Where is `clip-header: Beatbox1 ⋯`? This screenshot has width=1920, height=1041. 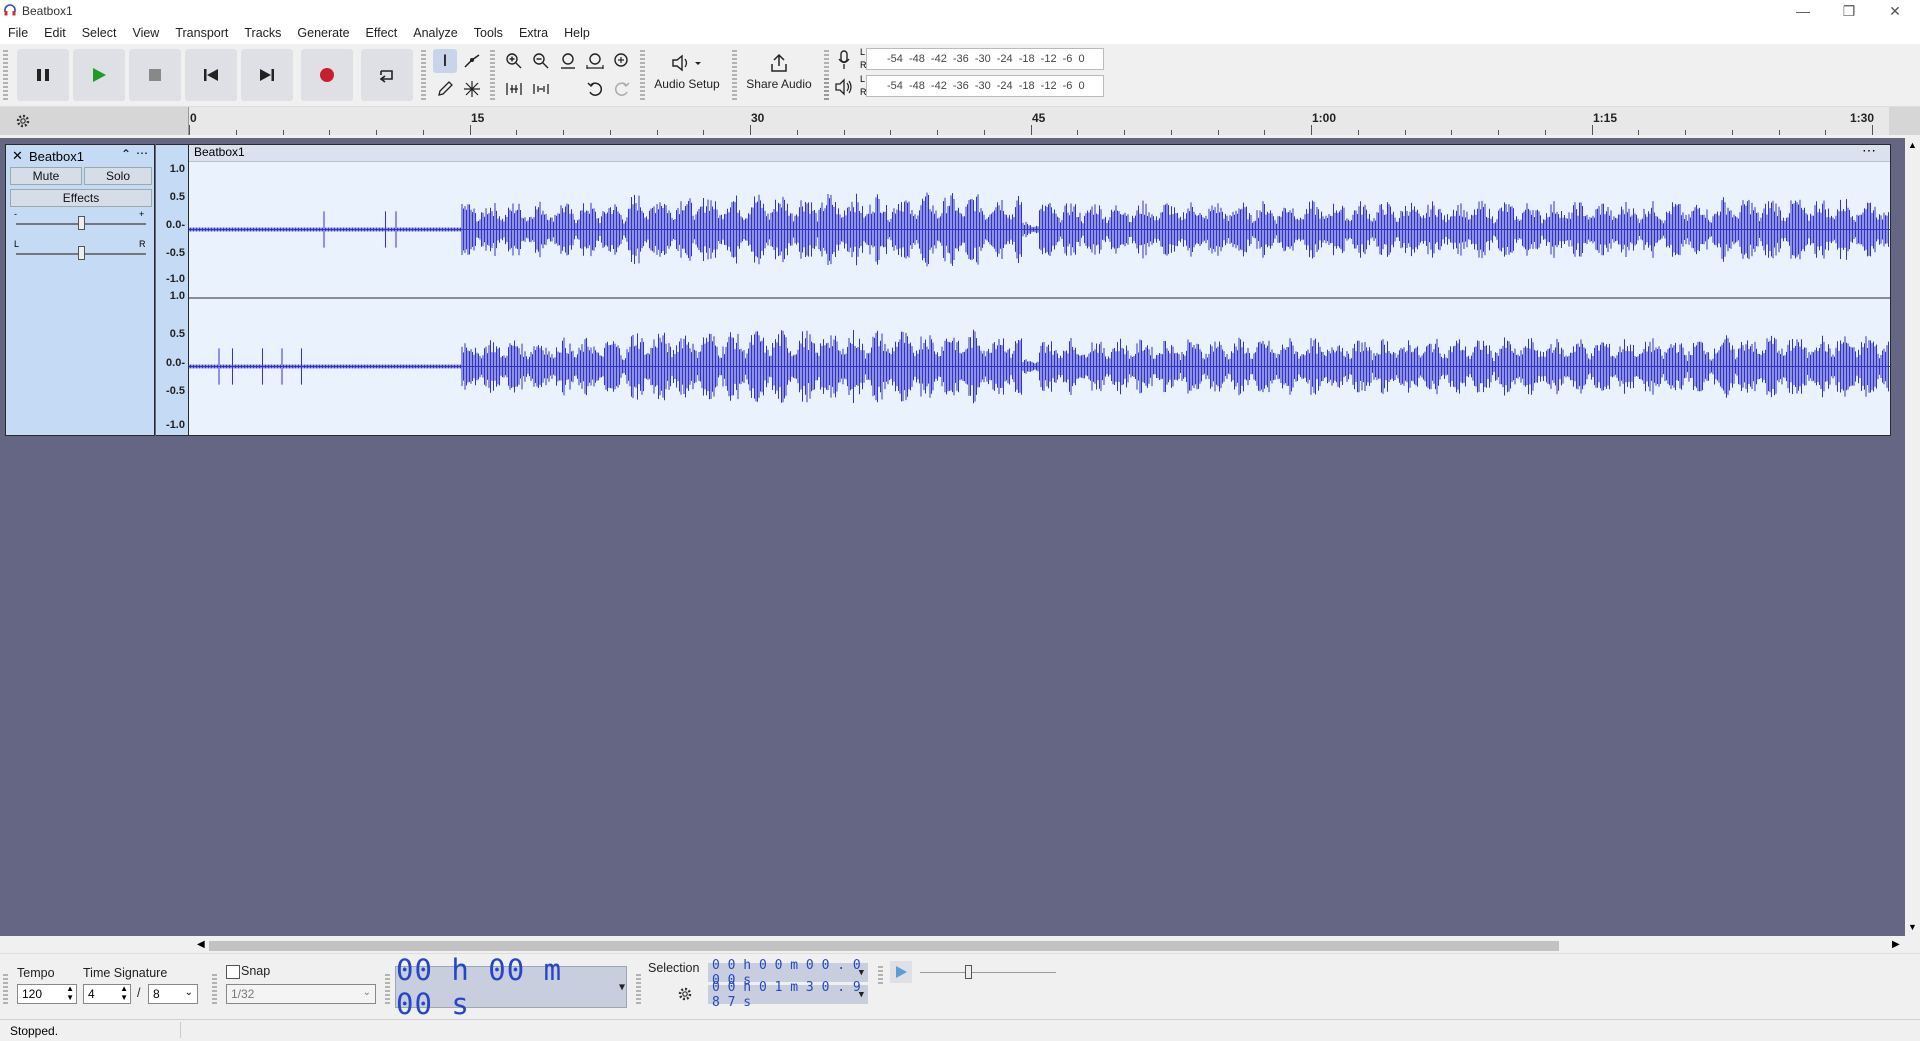
clip-header: Beatbox1 ⋯ is located at coordinates (1039, 152).